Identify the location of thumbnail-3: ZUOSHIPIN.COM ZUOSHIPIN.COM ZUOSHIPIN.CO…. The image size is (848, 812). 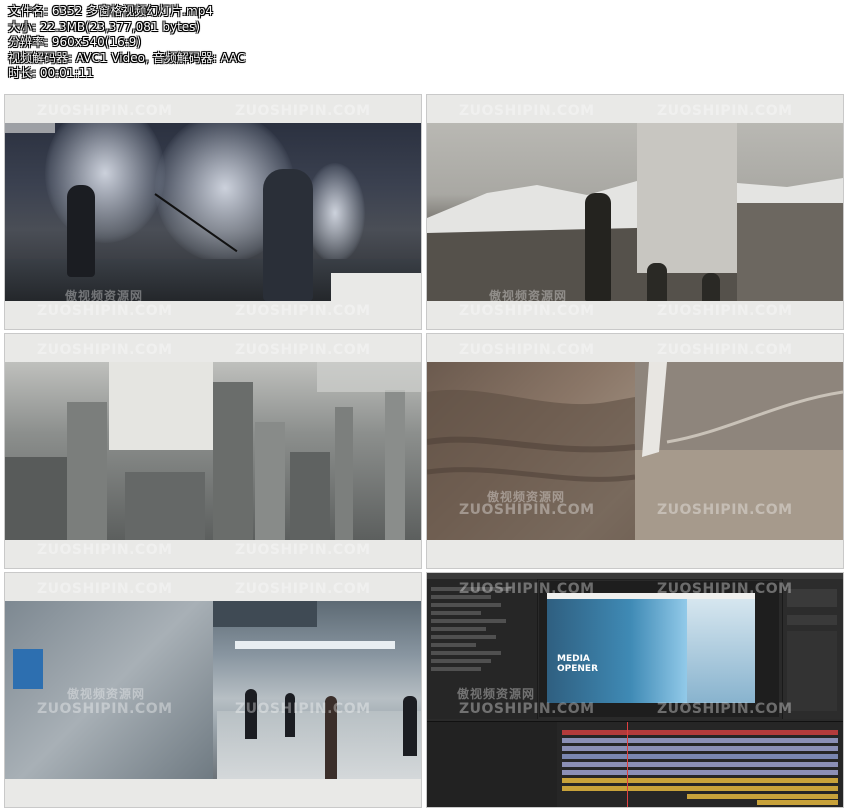
(213, 451).